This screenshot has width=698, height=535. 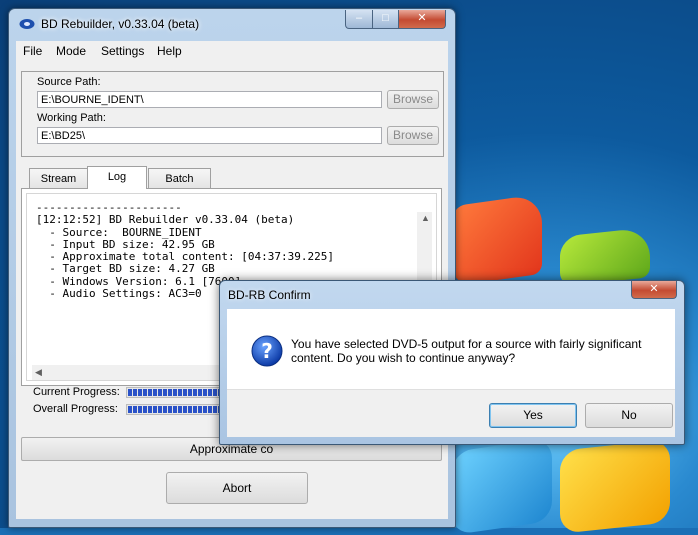 What do you see at coordinates (425, 218) in the screenshot?
I see `scroll-up-arrow-icon: ▲` at bounding box center [425, 218].